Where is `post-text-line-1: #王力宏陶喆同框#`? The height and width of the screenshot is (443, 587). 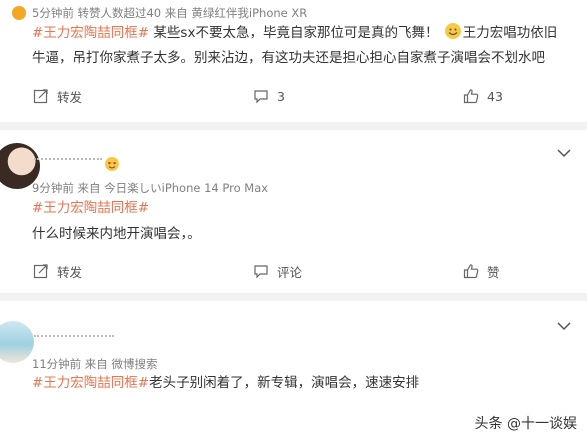
post-text-line-1: #王力宏陶喆同框# is located at coordinates (90, 208).